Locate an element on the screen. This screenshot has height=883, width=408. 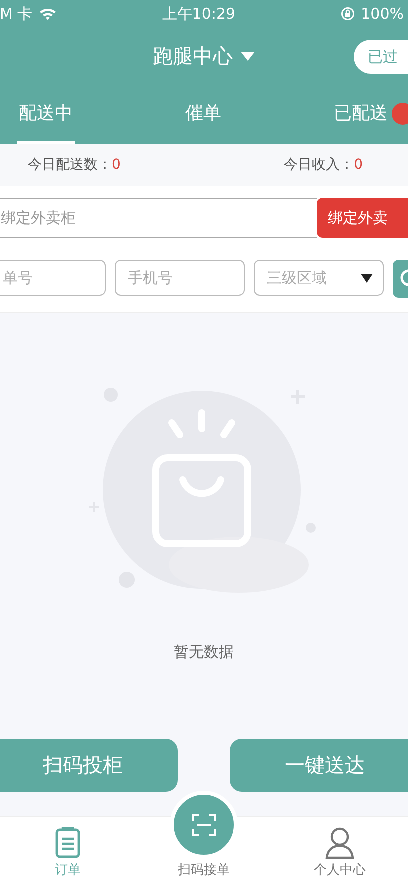
stat-text: 今日收入：0 is located at coordinates (323, 165).